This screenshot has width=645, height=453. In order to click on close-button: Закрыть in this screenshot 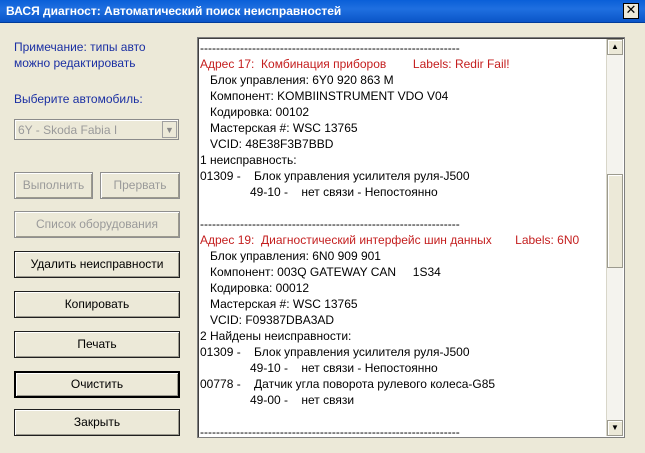, I will do `click(97, 422)`.